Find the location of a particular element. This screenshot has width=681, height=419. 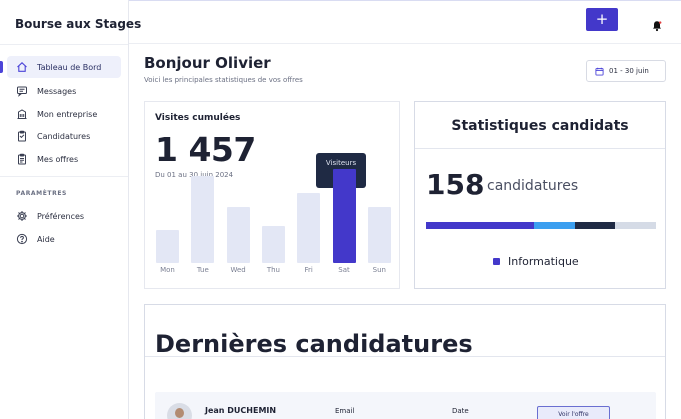

chart-tick-label: Sat is located at coordinates (344, 270).